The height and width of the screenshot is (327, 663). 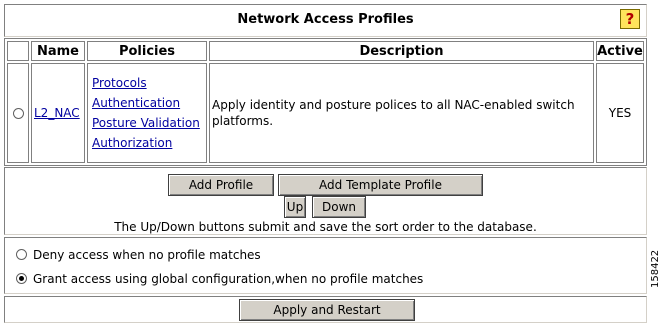 I want to click on policy-link-authentication: Authentication, so click(x=149, y=103).